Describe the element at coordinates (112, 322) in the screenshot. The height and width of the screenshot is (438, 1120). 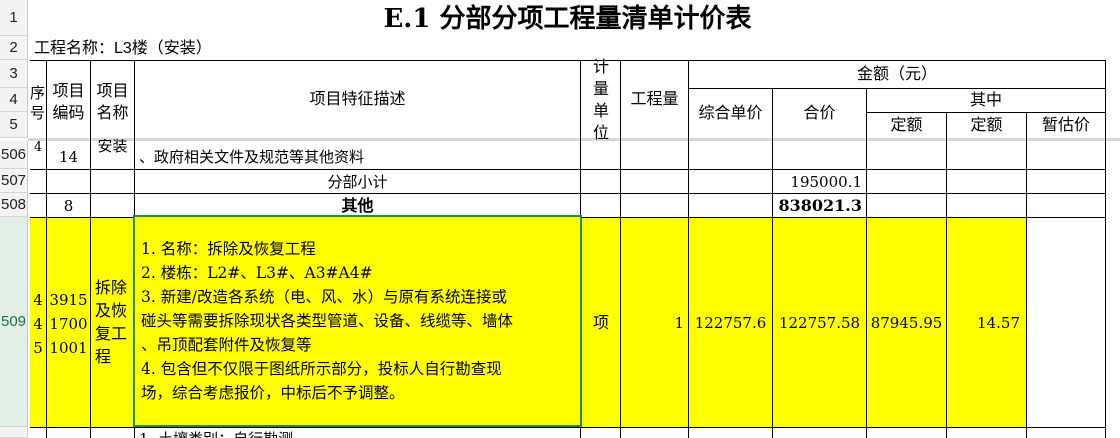
I see `row509-item-name: 拆除 及恢 复工 程` at that location.